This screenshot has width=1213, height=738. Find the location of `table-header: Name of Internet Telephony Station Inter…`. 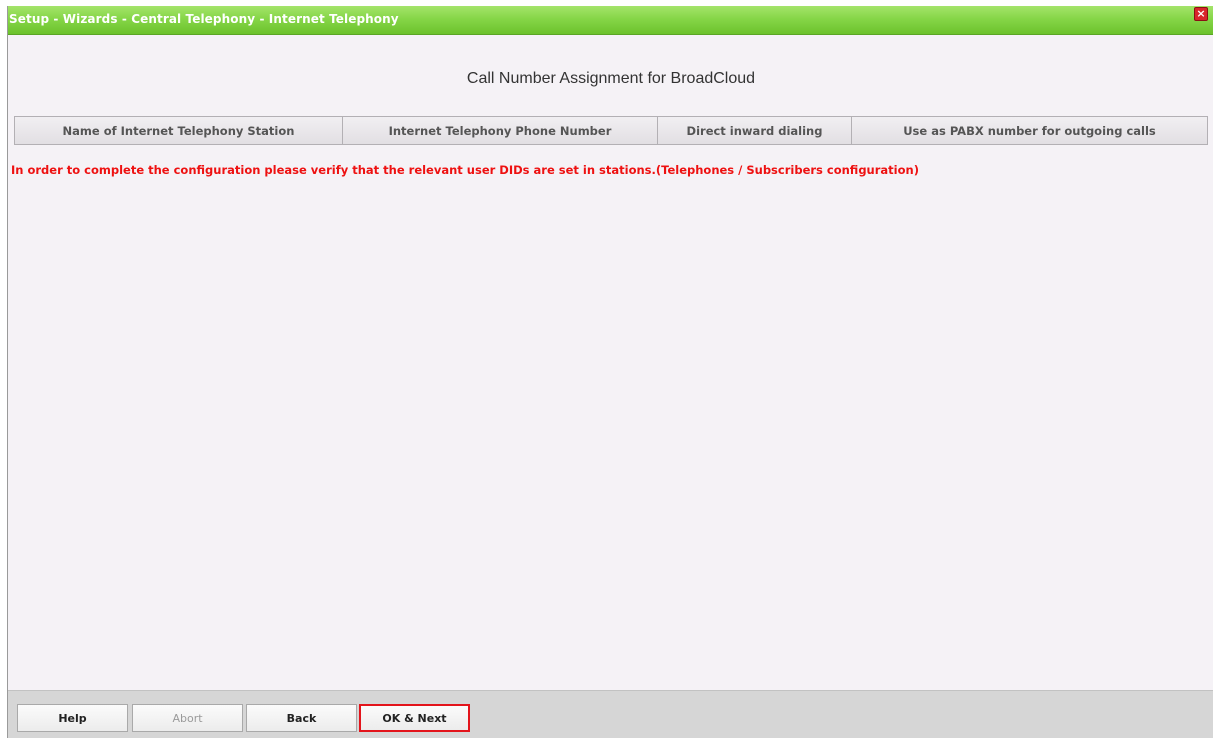

table-header: Name of Internet Telephony Station Inter… is located at coordinates (611, 130).